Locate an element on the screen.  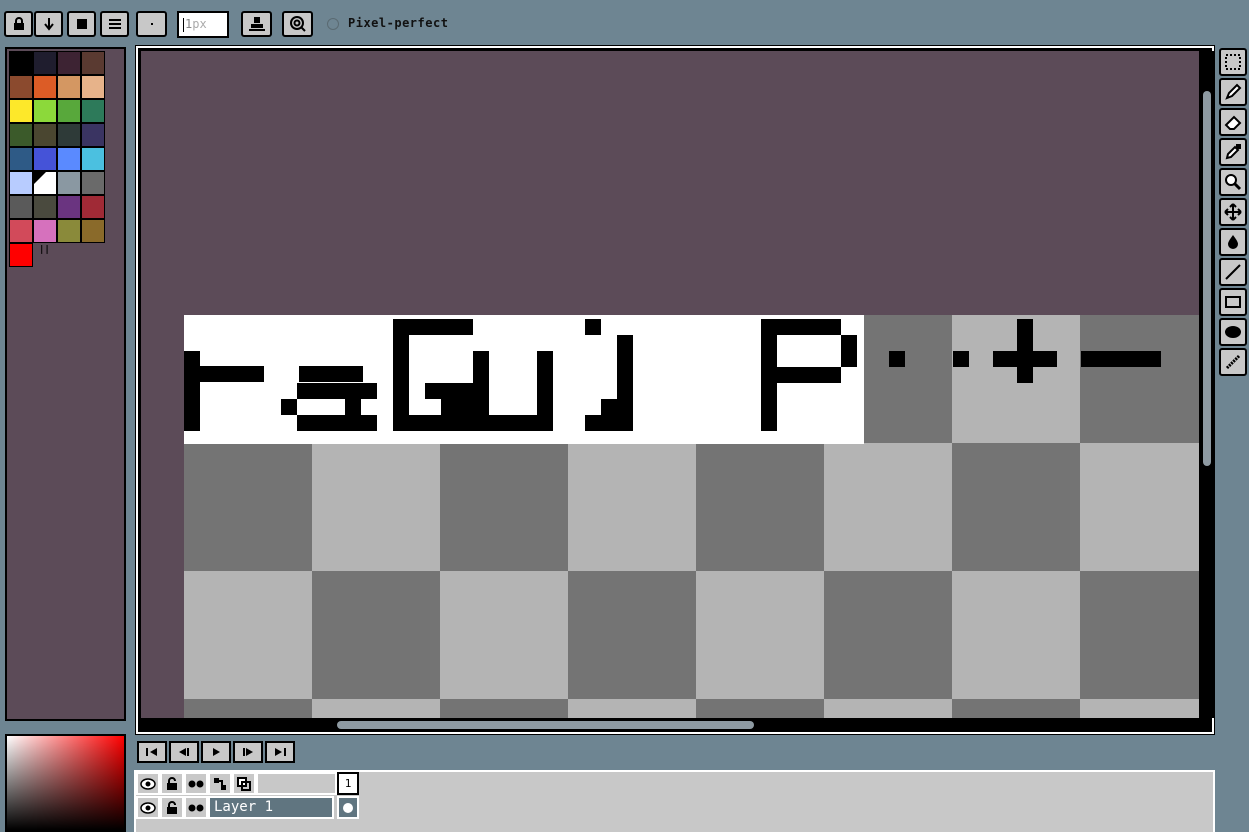
layer-visibility-toggle is located at coordinates (148, 807).